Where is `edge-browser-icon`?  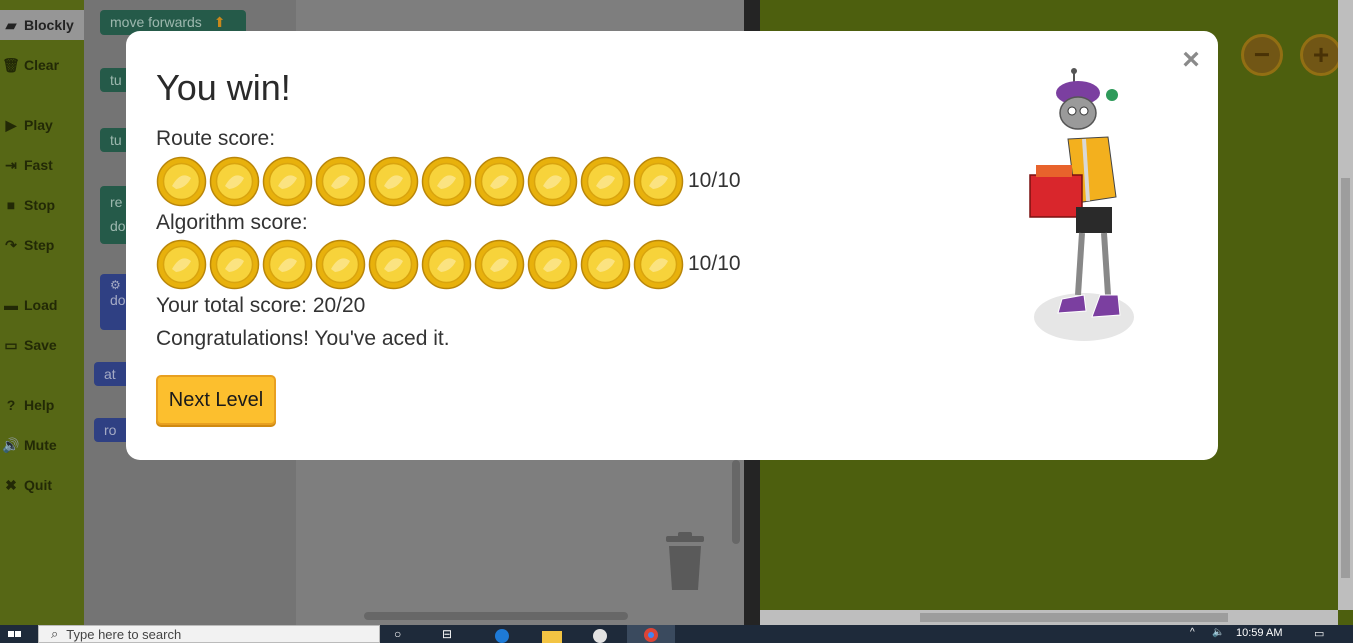 edge-browser-icon is located at coordinates (504, 635).